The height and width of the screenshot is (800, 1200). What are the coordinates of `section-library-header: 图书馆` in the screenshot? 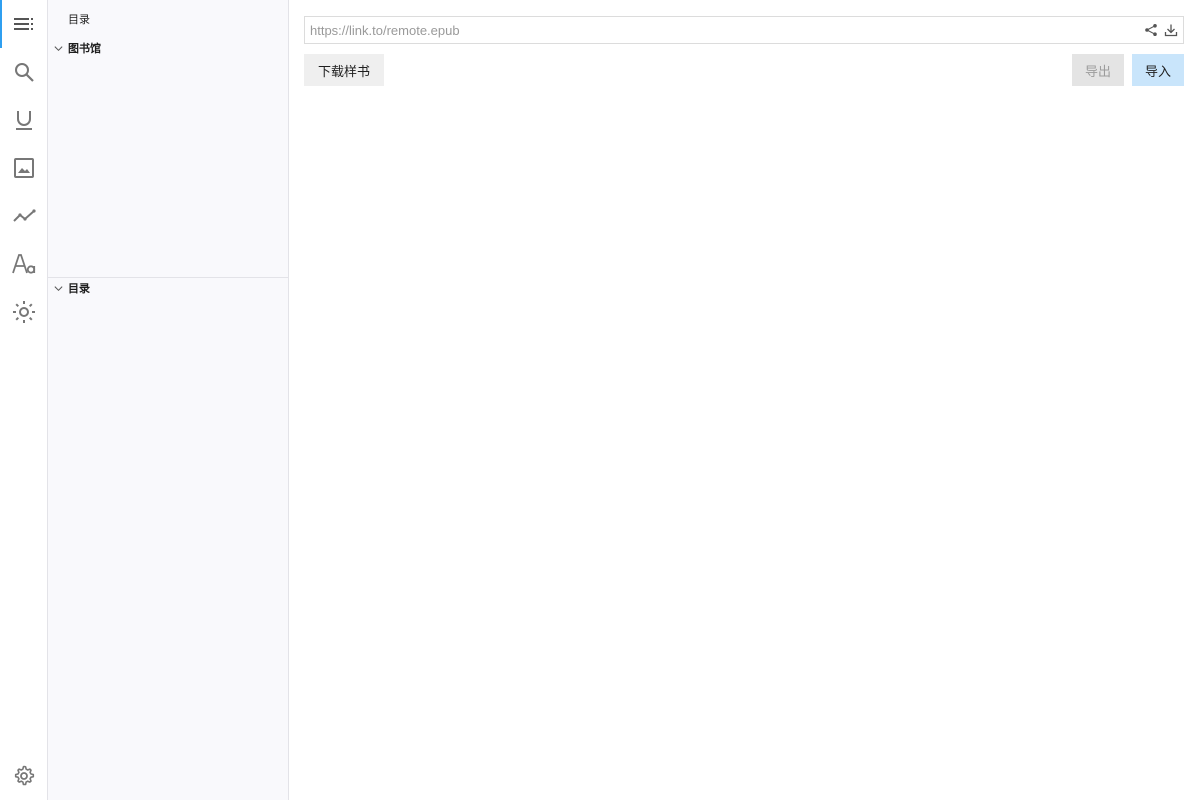 It's located at (168, 48).